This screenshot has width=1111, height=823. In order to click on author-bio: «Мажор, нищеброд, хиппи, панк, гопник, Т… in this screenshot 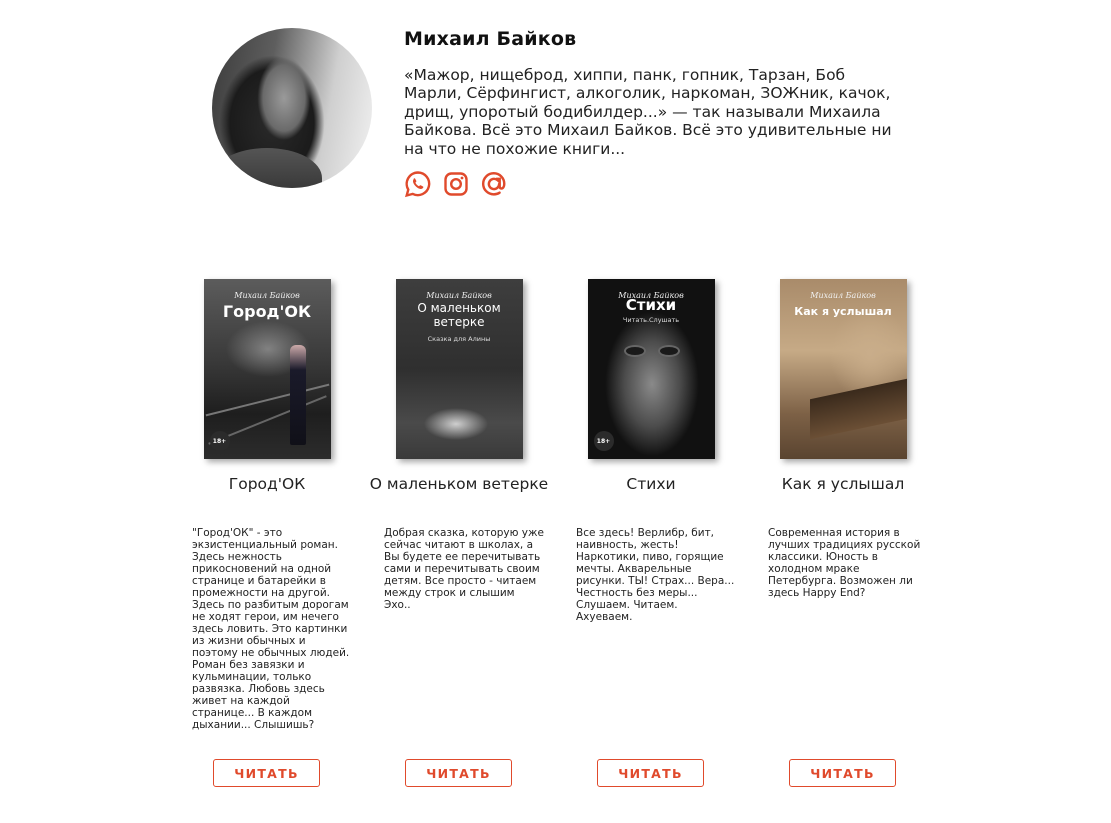, I will do `click(648, 112)`.